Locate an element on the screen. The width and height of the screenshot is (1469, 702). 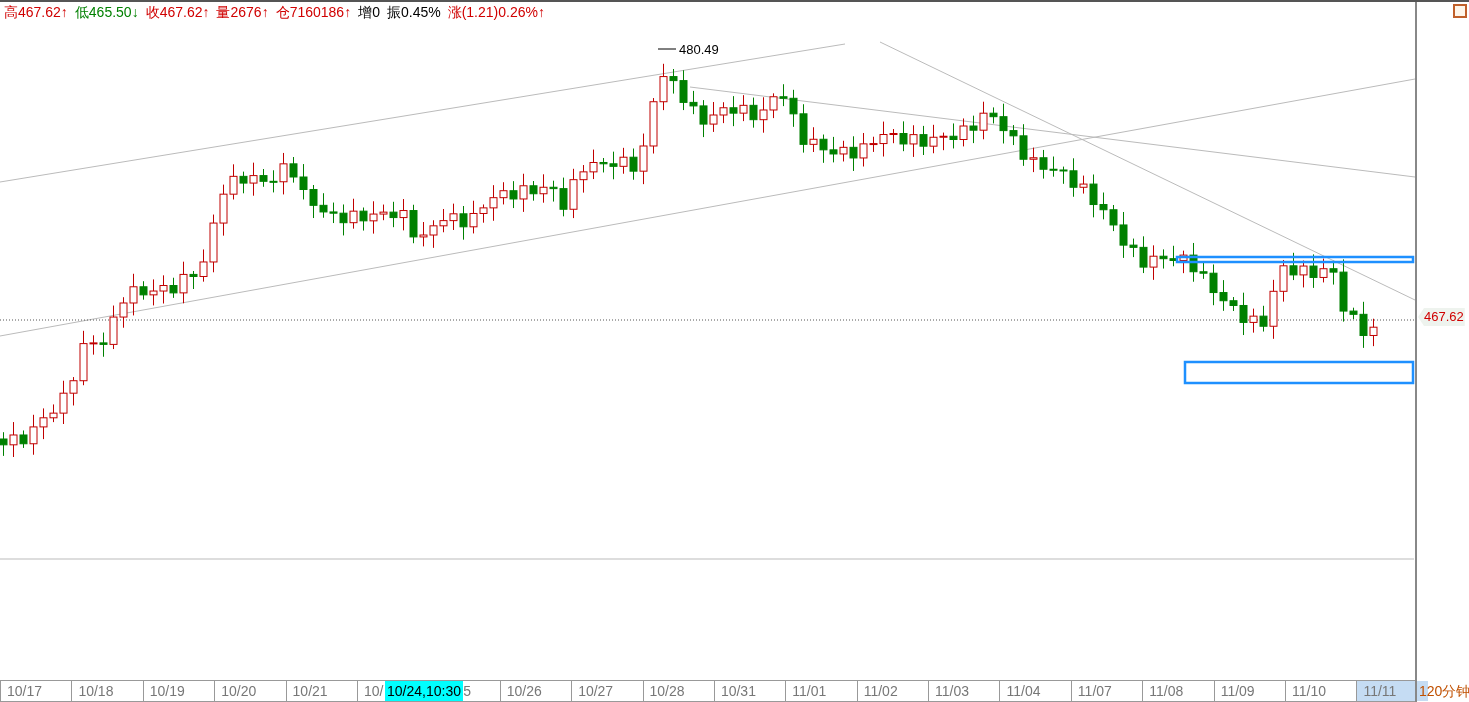
high-price-label: 480.49 is located at coordinates (699, 49).